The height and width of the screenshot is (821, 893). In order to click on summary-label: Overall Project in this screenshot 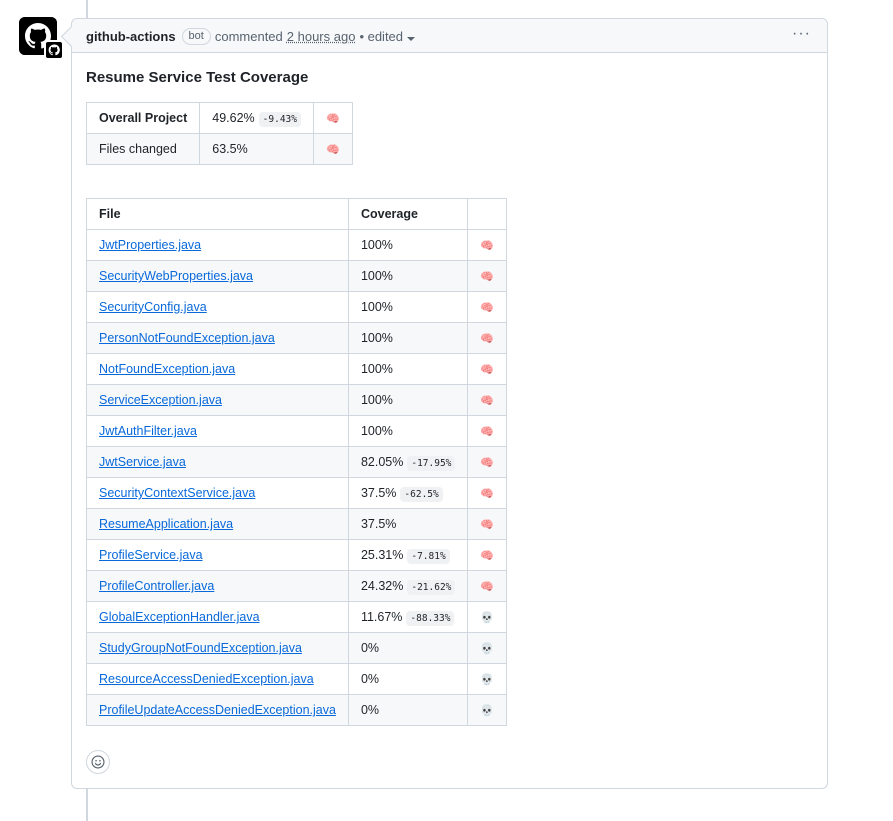, I will do `click(143, 118)`.